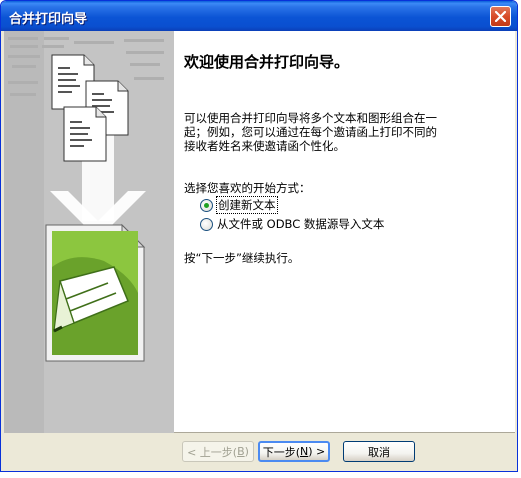 The width and height of the screenshot is (521, 478). Describe the element at coordinates (317, 451) in the screenshot. I see `next-button-suffix: ) >` at that location.